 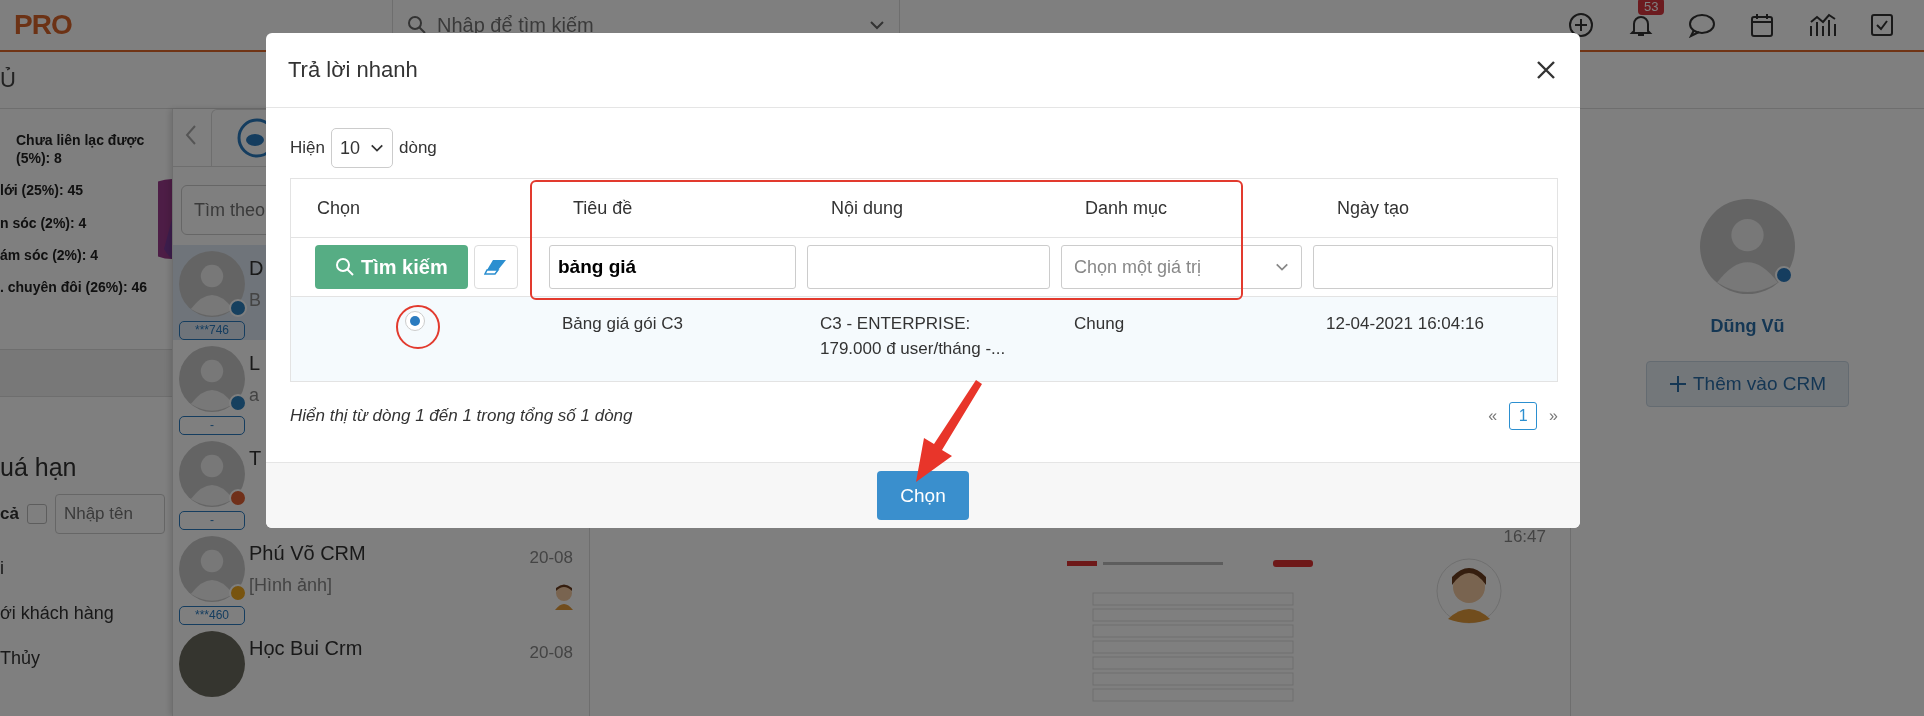 I want to click on list-text: Thủy, so click(x=21, y=658).